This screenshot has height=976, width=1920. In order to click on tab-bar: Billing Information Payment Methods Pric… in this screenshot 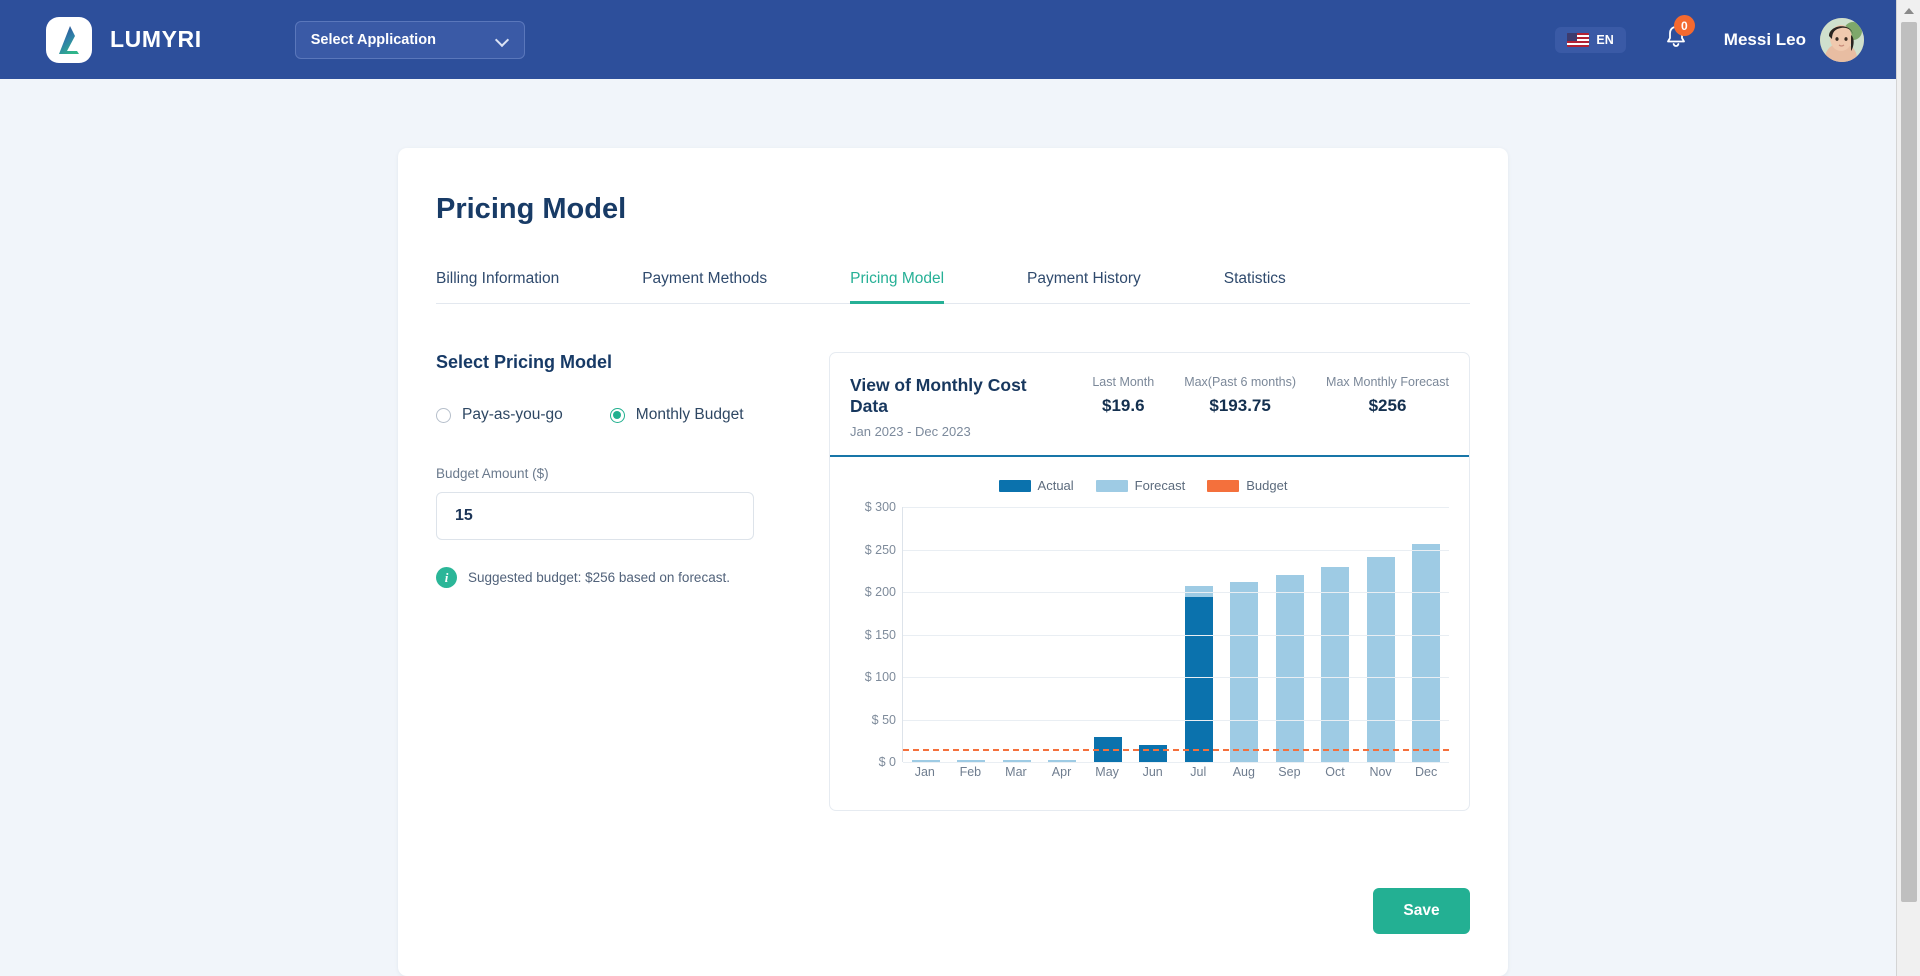, I will do `click(953, 287)`.